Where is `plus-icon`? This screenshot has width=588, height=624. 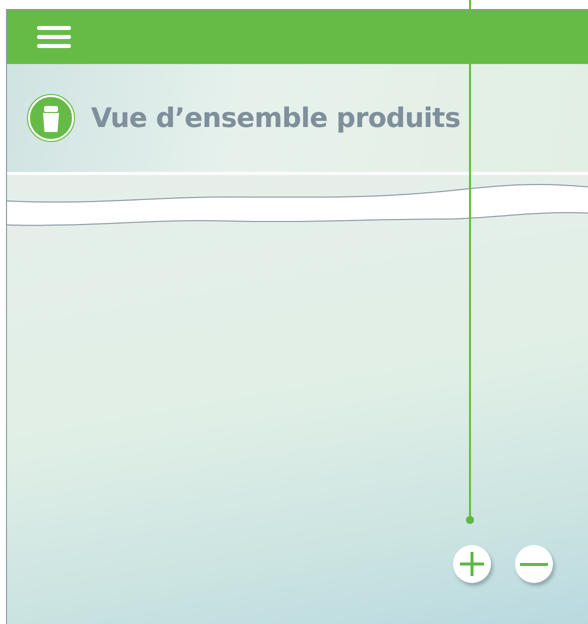 plus-icon is located at coordinates (472, 564).